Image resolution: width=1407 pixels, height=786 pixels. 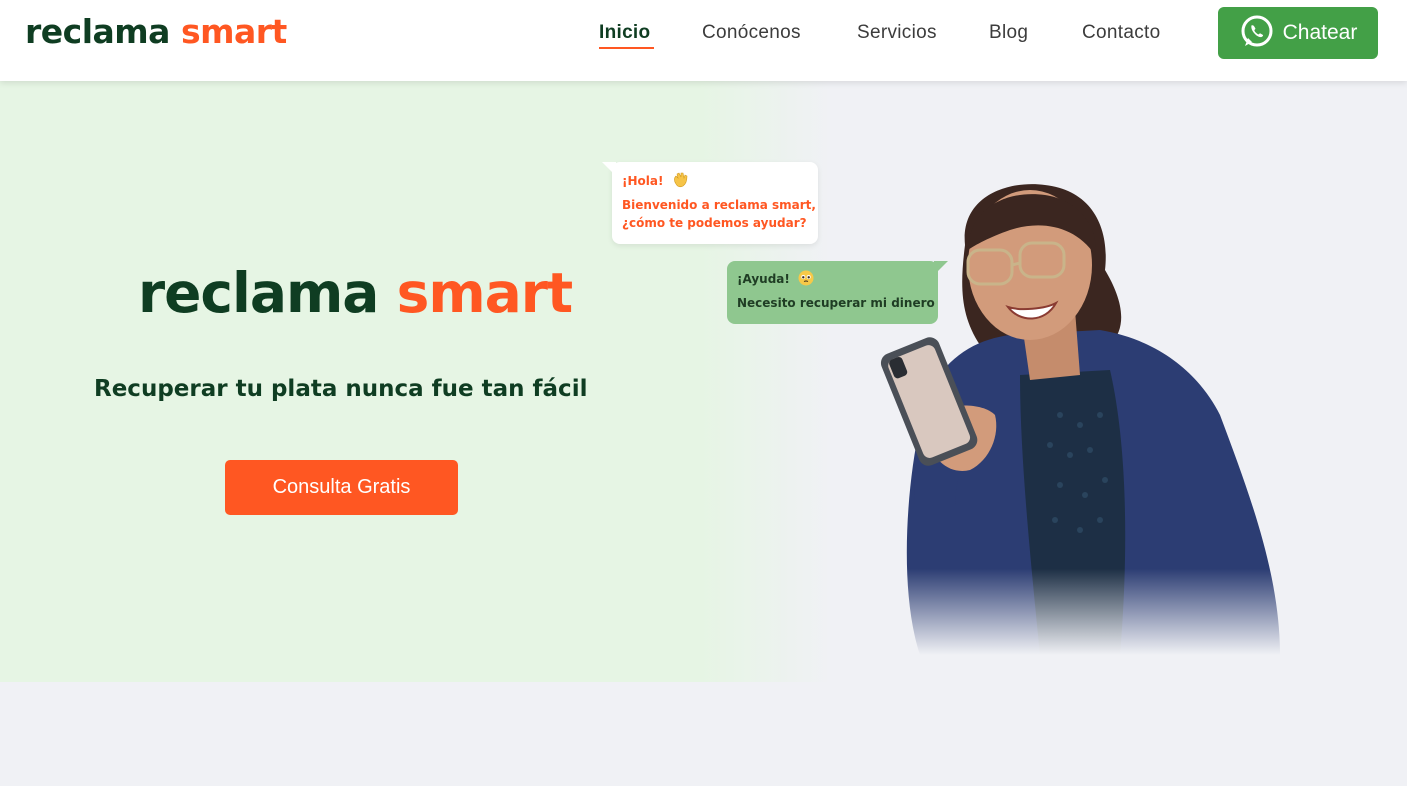 What do you see at coordinates (806, 278) in the screenshot?
I see `pleading-face-emoji-icon` at bounding box center [806, 278].